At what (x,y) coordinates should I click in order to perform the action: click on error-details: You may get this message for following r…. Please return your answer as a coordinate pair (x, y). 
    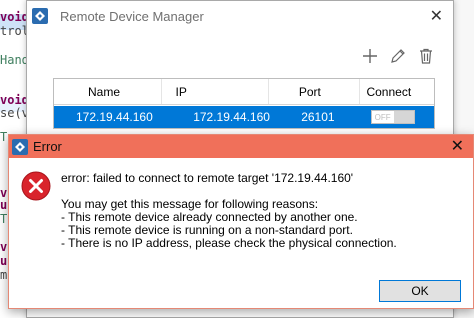
    Looking at the image, I should click on (229, 224).